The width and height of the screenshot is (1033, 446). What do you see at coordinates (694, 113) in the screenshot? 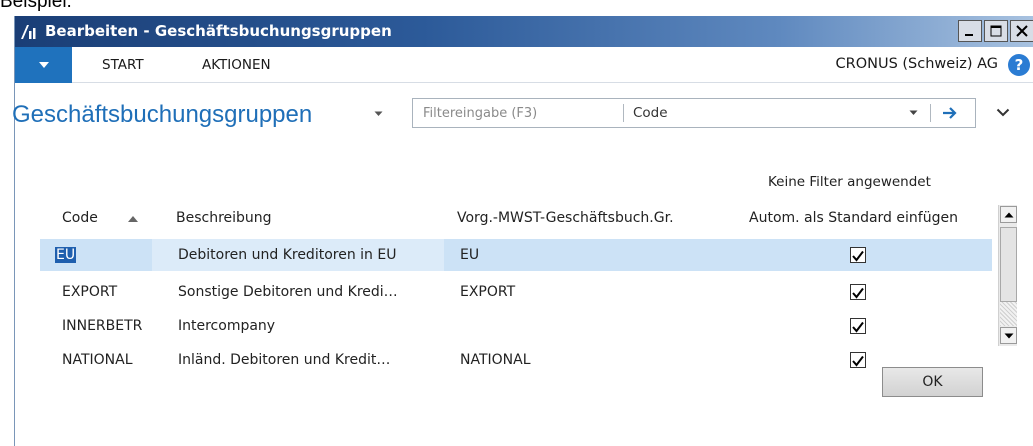
I see `filter-bar: Code` at bounding box center [694, 113].